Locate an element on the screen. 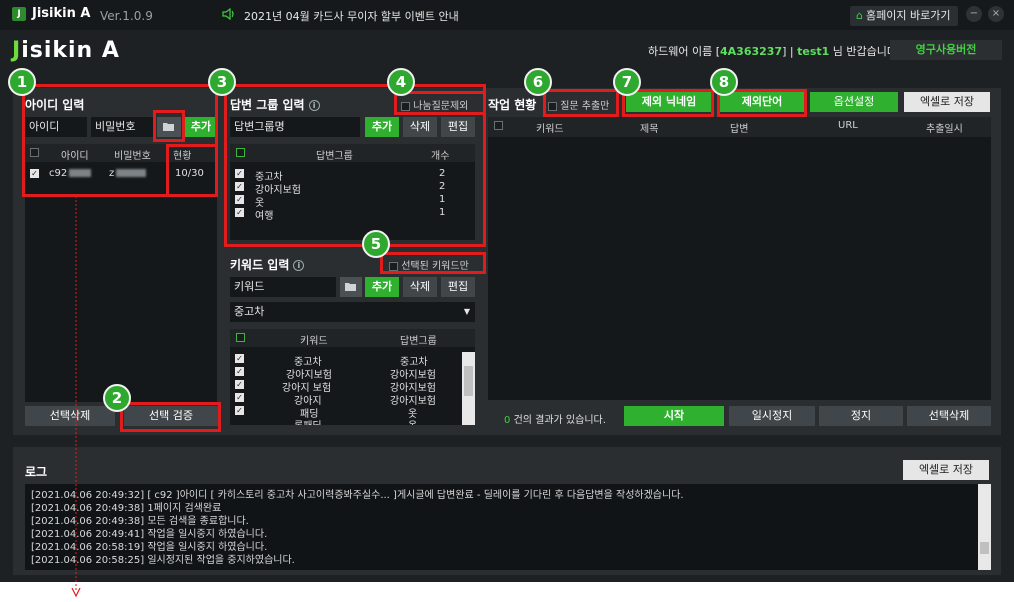 The height and width of the screenshot is (602, 1014). col-work-url: URL is located at coordinates (848, 125).